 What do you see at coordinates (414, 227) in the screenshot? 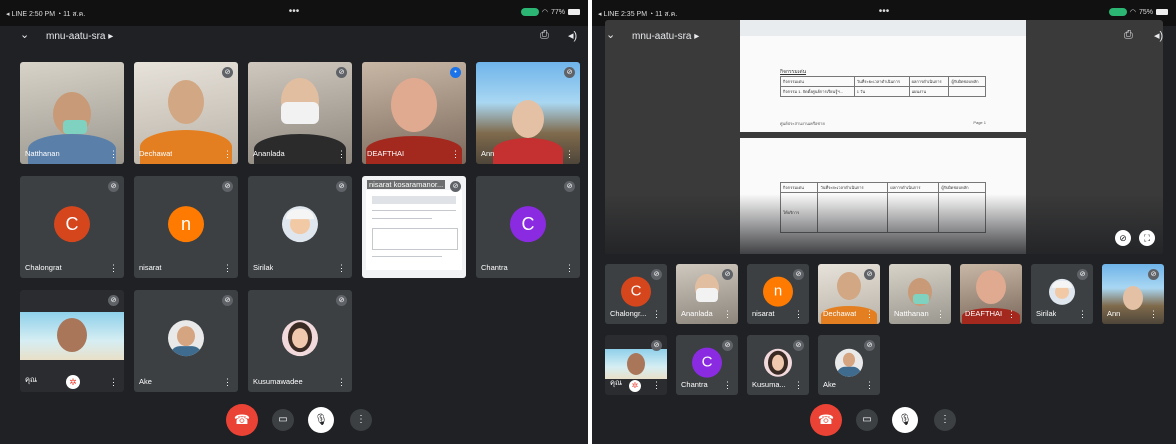
I see `presentation-tile: nisarat kosaramanor... ⊘` at bounding box center [414, 227].